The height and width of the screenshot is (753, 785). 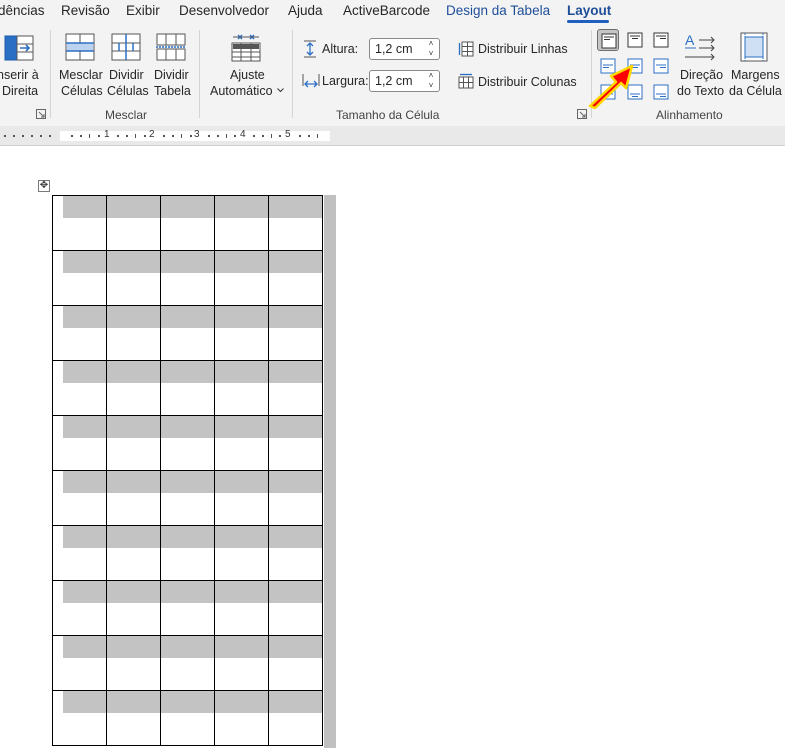 I want to click on merge-cells-button: Mesclar Células, so click(x=80, y=64).